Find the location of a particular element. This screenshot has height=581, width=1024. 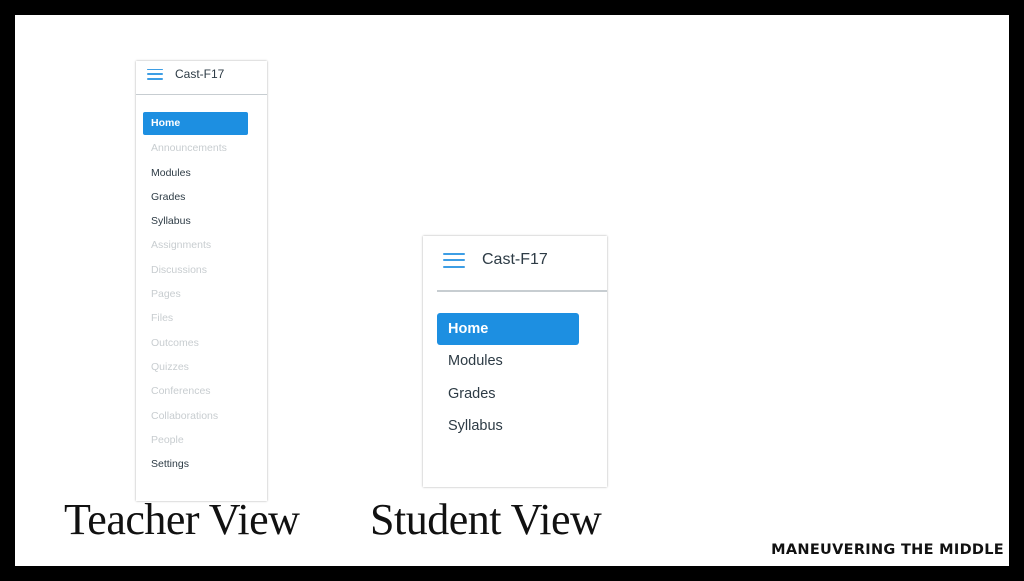

nav-item-announcements: Announcements is located at coordinates (189, 148).